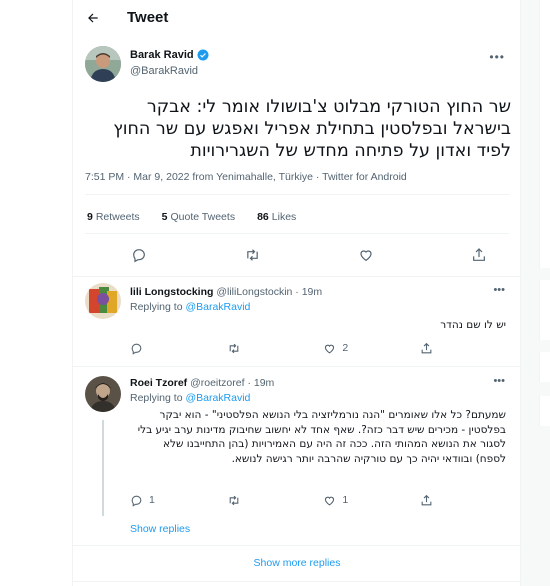 The width and height of the screenshot is (550, 586). What do you see at coordinates (297, 18) in the screenshot?
I see `header-bar: Tweet` at bounding box center [297, 18].